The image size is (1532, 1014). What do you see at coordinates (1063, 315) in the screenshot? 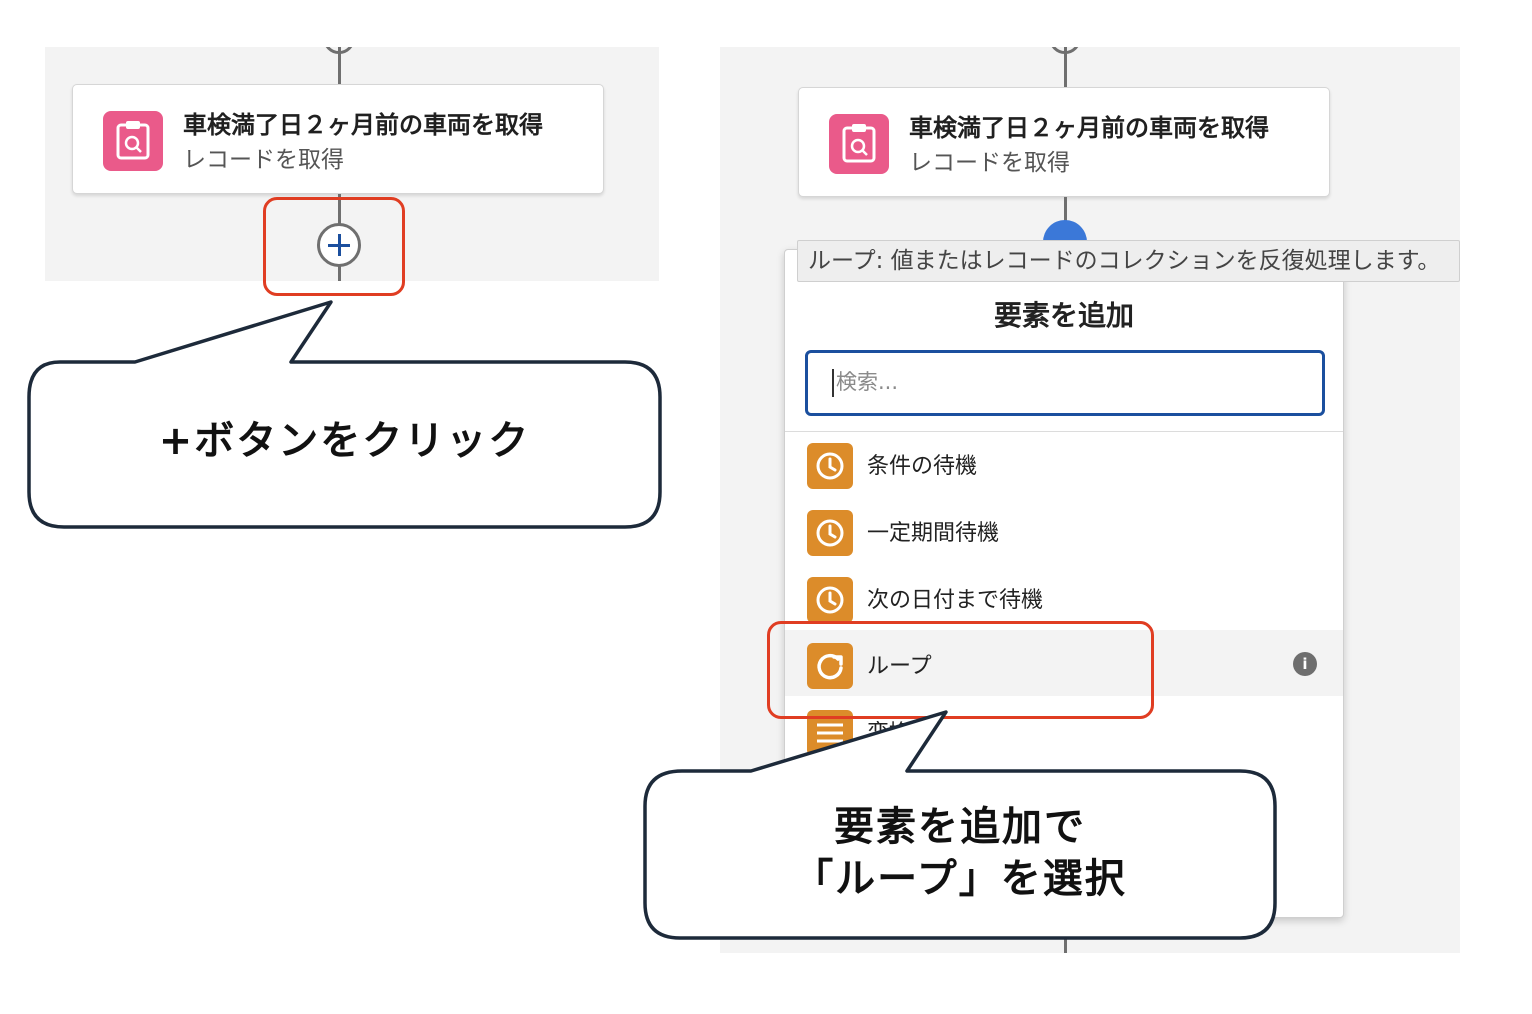
I see `panel-title: 要素を追加` at bounding box center [1063, 315].